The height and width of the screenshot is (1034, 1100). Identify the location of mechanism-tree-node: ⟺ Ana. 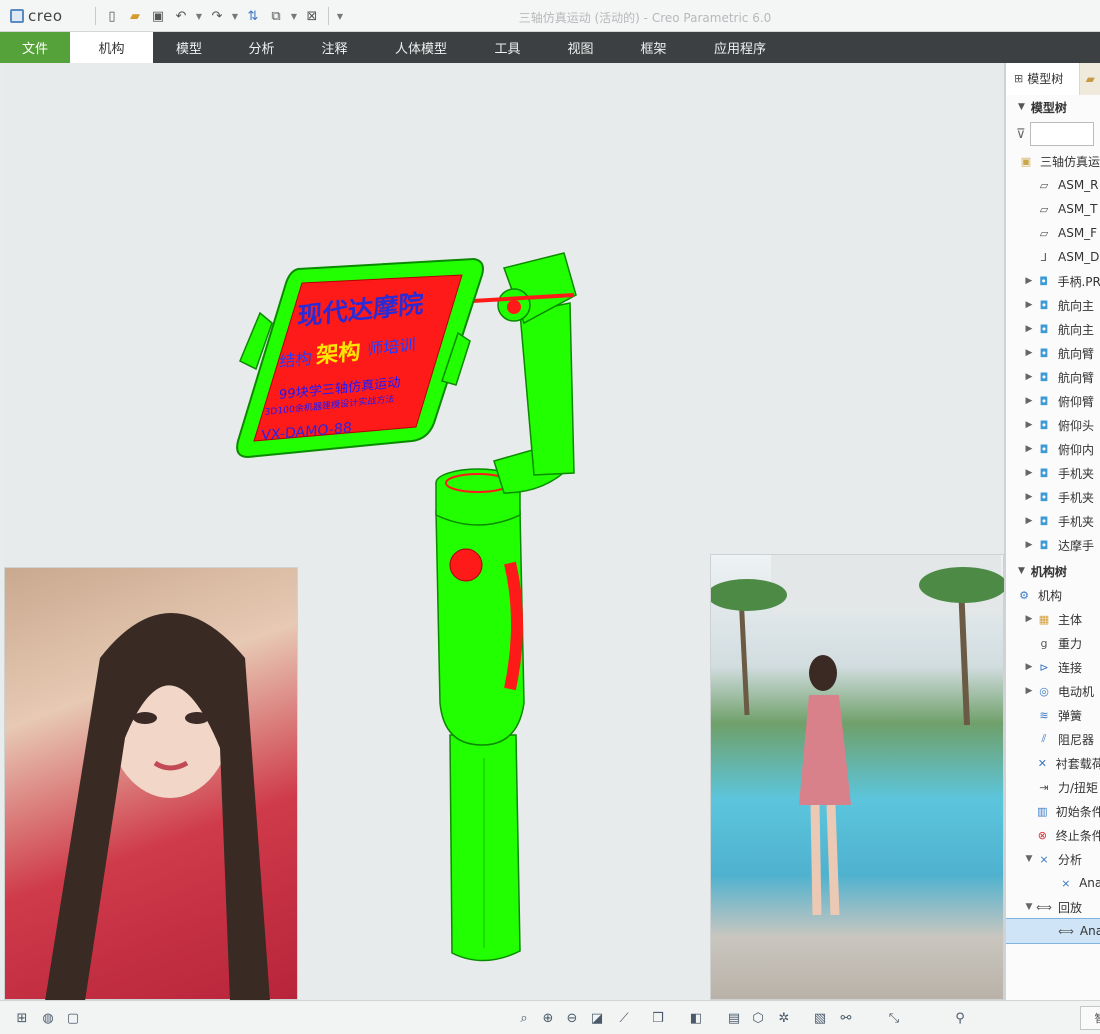
(1053, 931).